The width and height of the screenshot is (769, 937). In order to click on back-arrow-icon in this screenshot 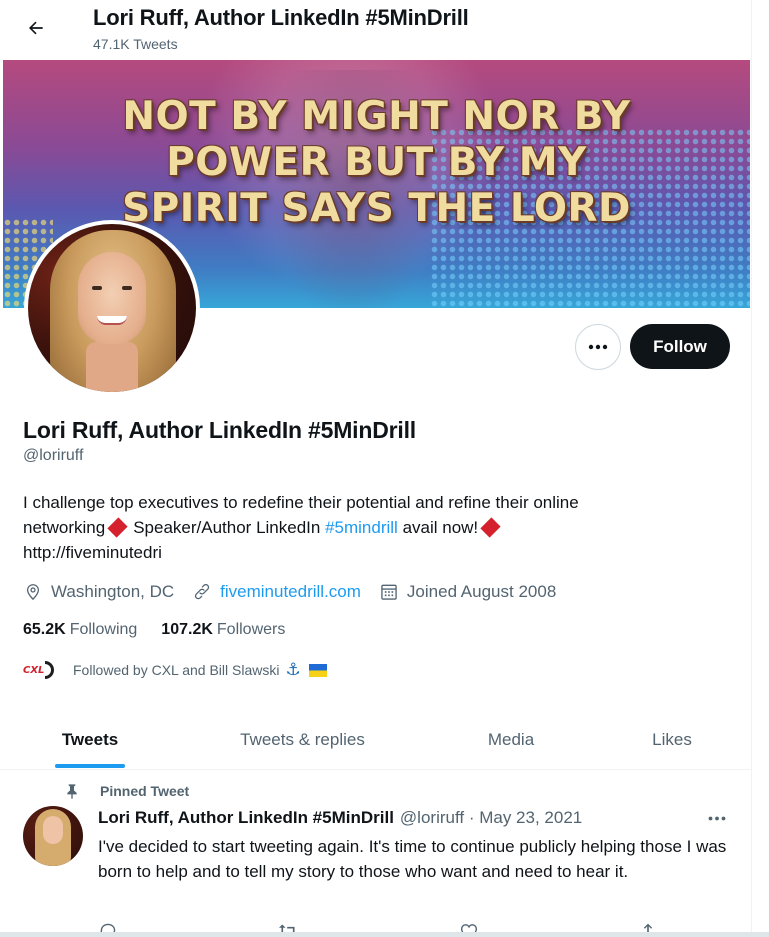, I will do `click(36, 28)`.